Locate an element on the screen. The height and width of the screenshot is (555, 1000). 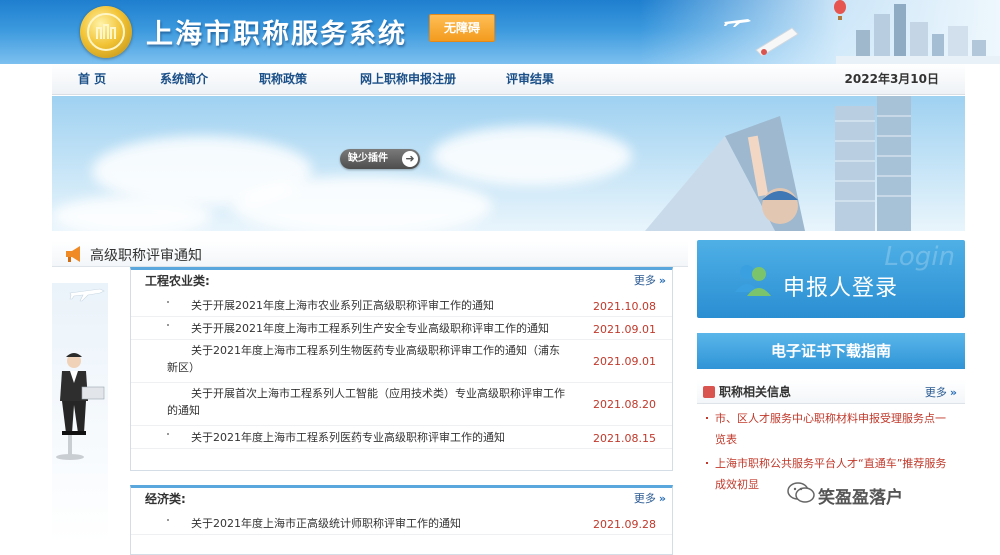
city-skyline-icon is located at coordinates (918, 34).